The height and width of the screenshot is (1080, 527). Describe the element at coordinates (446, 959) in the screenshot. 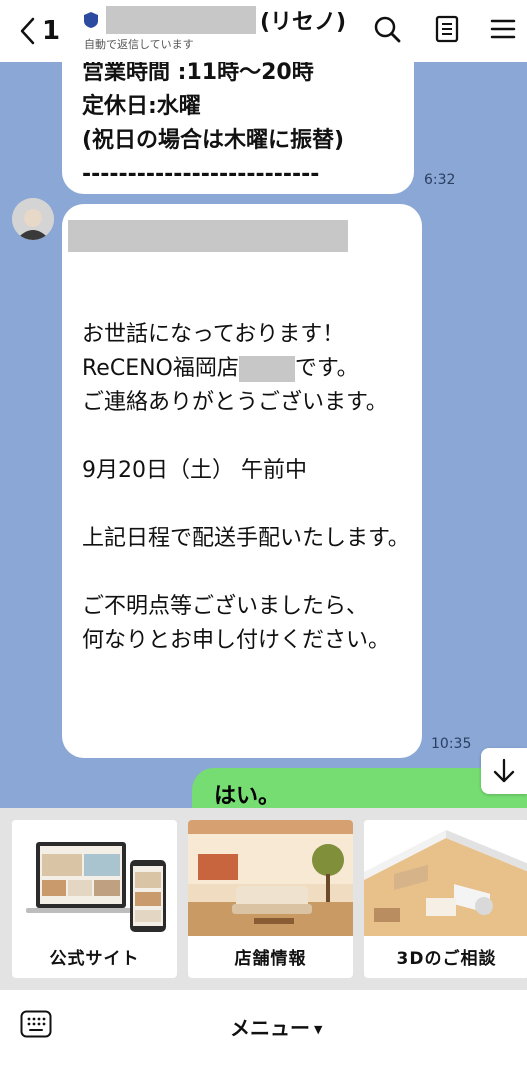

I see `rich-menu-label: 3Dのご相談` at that location.